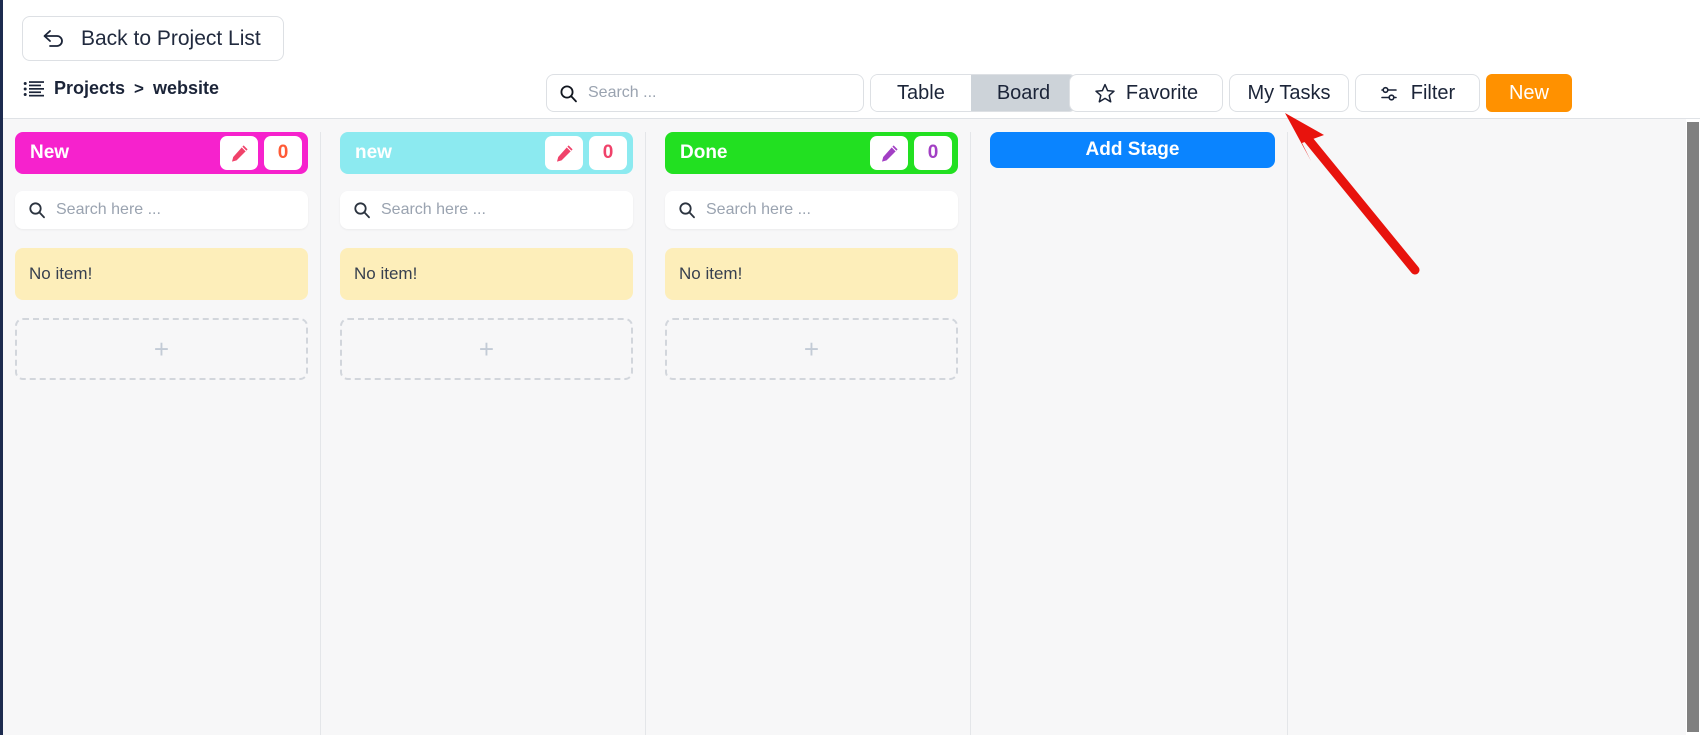 This screenshot has height=735, width=1700. I want to click on column-header: New 0, so click(161, 153).